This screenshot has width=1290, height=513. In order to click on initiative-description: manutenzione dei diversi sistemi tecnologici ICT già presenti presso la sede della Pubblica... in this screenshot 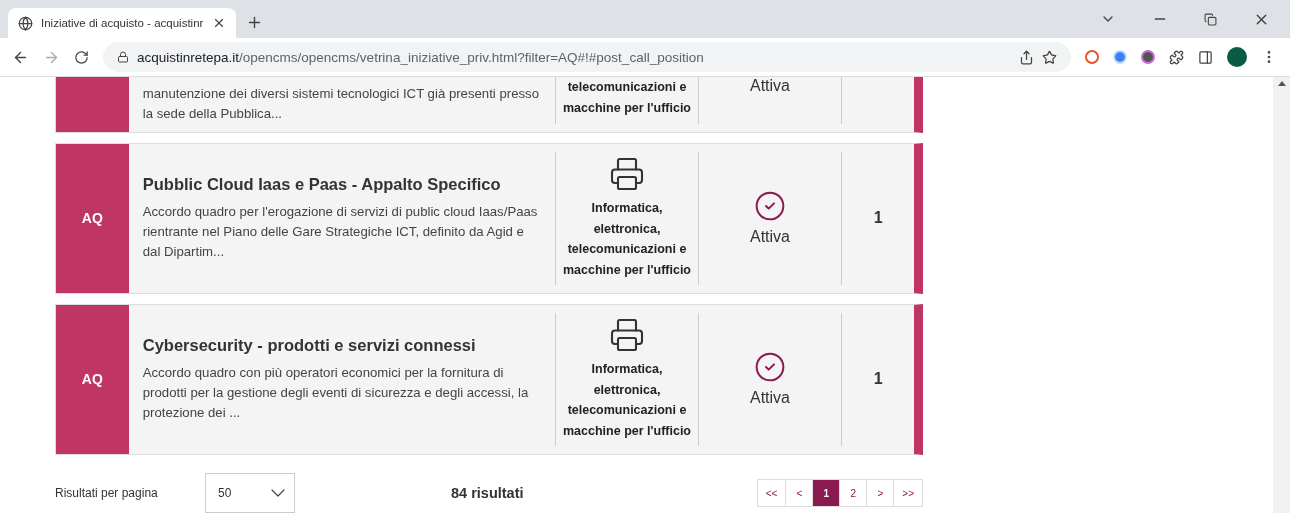, I will do `click(341, 104)`.